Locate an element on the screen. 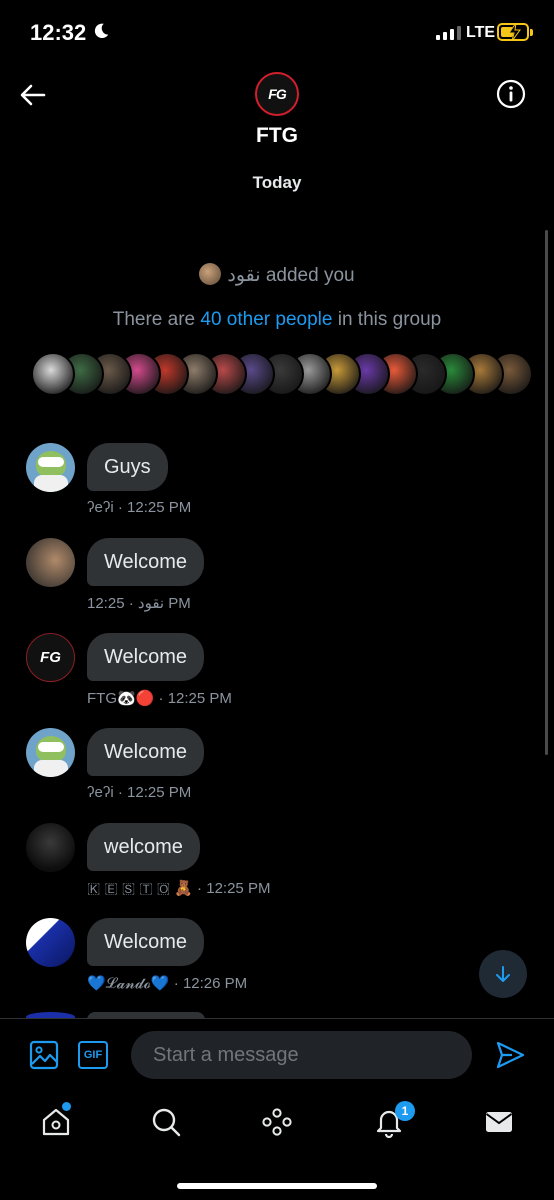  message-row: Welcome ʔeʔi · 12:25 PM is located at coordinates (266, 768).